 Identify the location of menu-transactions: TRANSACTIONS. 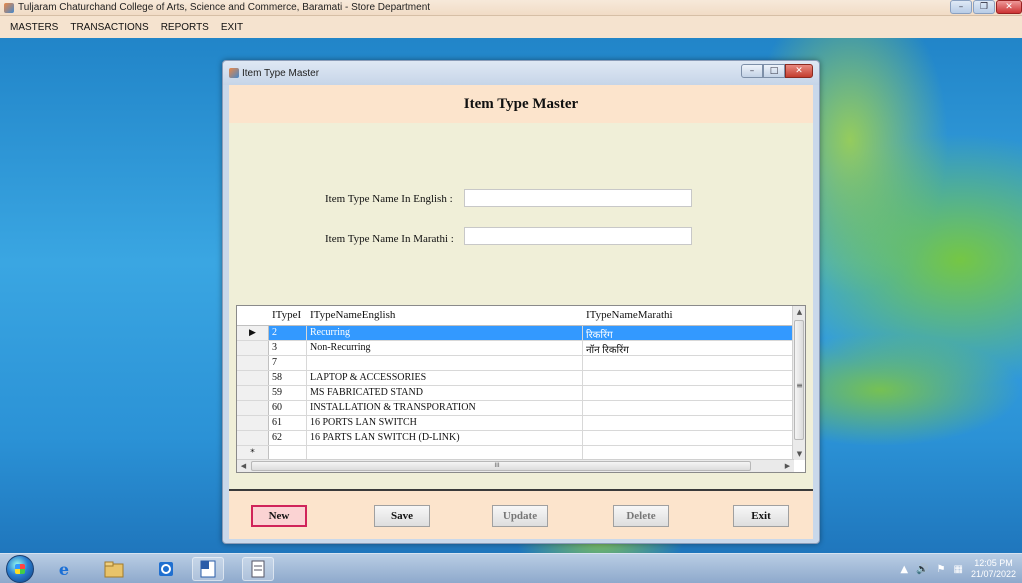
(109, 27).